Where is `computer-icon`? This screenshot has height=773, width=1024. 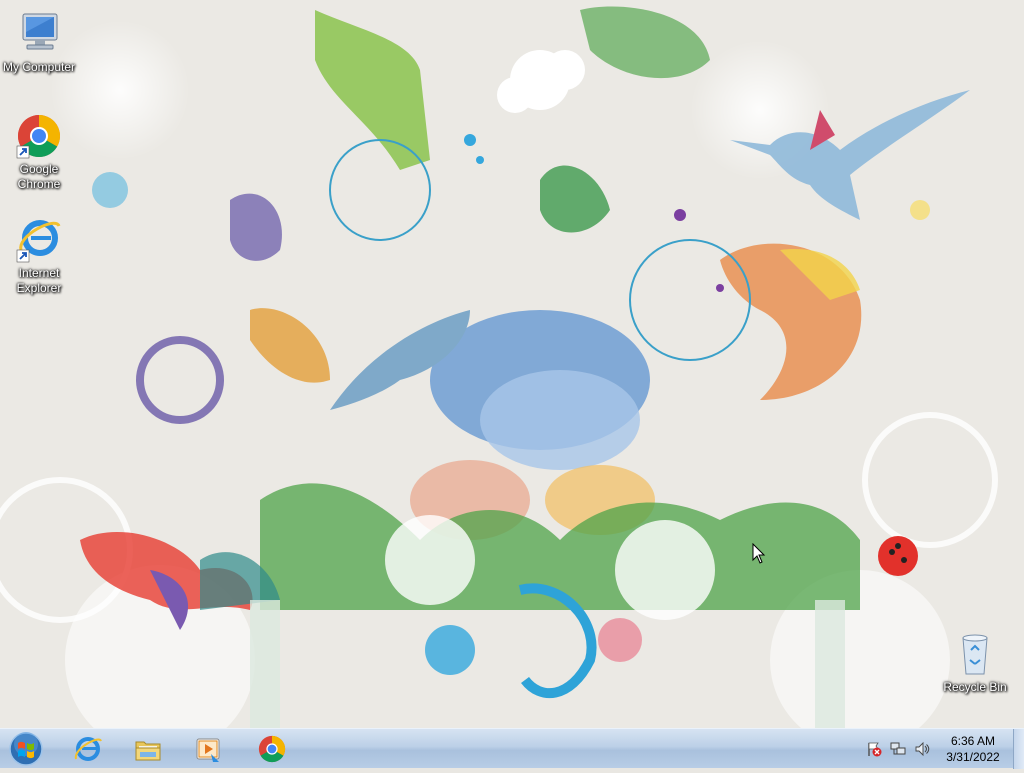 computer-icon is located at coordinates (39, 34).